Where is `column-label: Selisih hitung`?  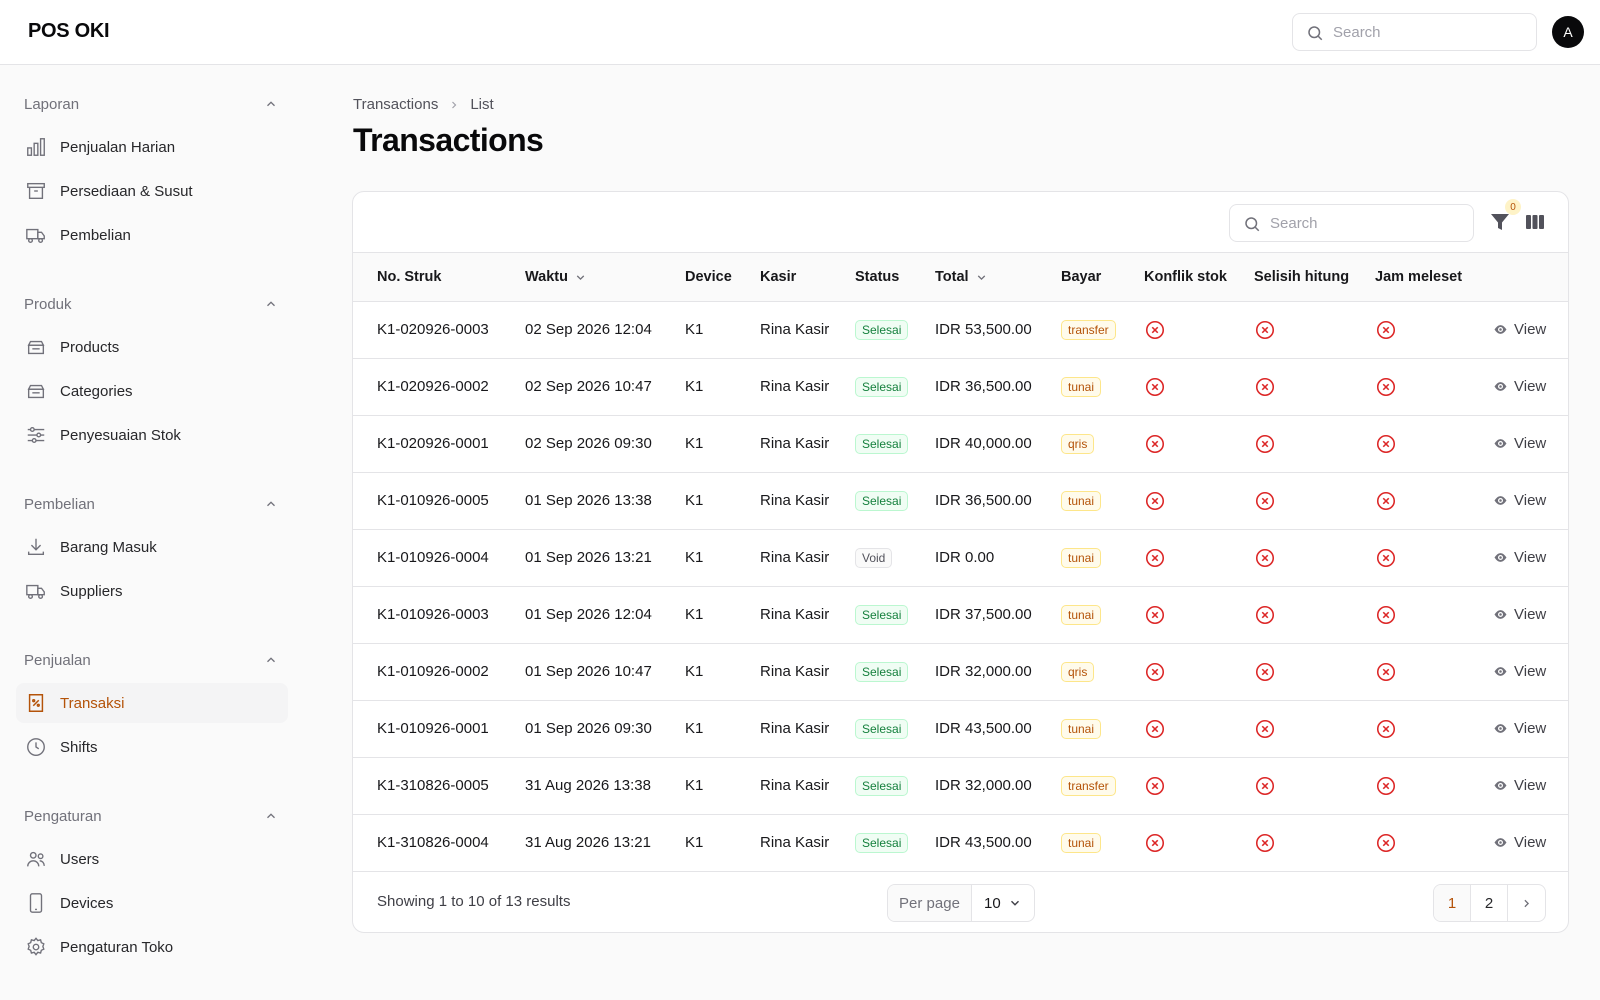
column-label: Selisih hitung is located at coordinates (1302, 277).